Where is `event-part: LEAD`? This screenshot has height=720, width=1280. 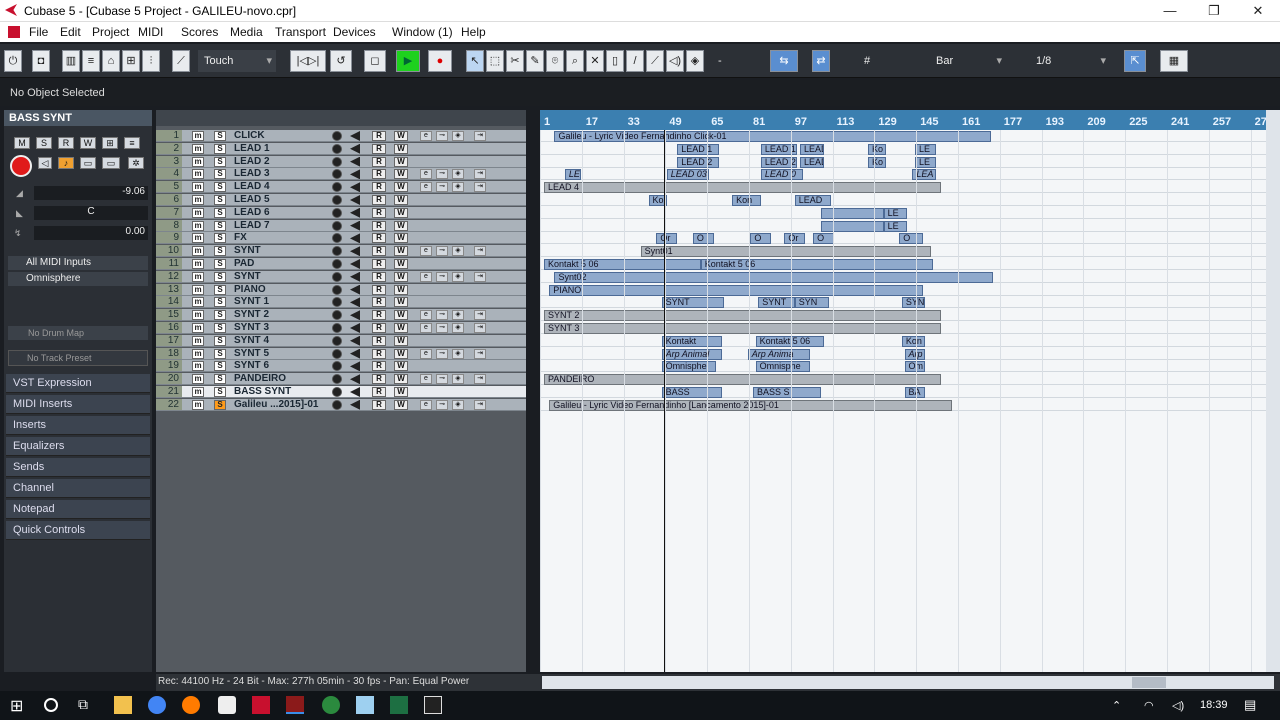
event-part: LEAD is located at coordinates (813, 200).